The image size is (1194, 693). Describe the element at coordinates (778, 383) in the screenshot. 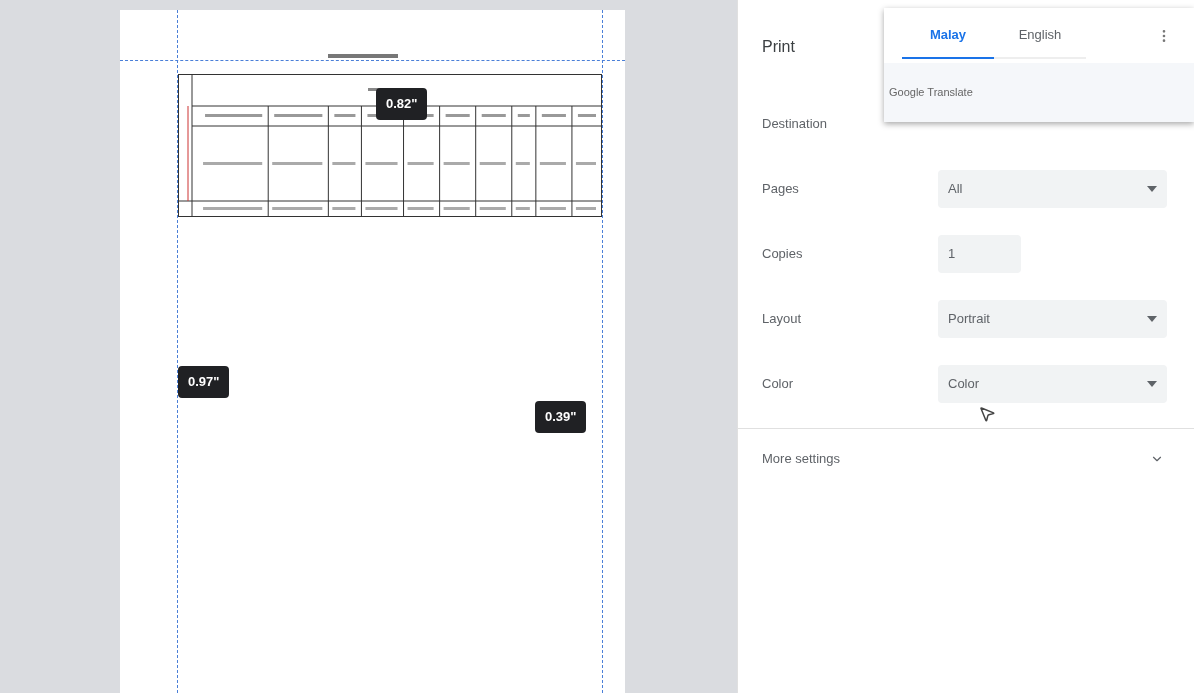

I see `setting-label: Color` at that location.